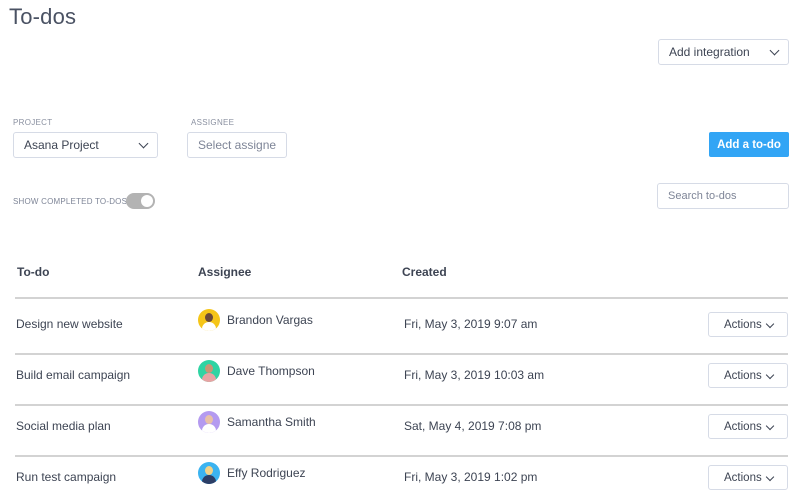  What do you see at coordinates (474, 375) in the screenshot?
I see `created-date: Fri, May 3, 2019 10:03 am` at bounding box center [474, 375].